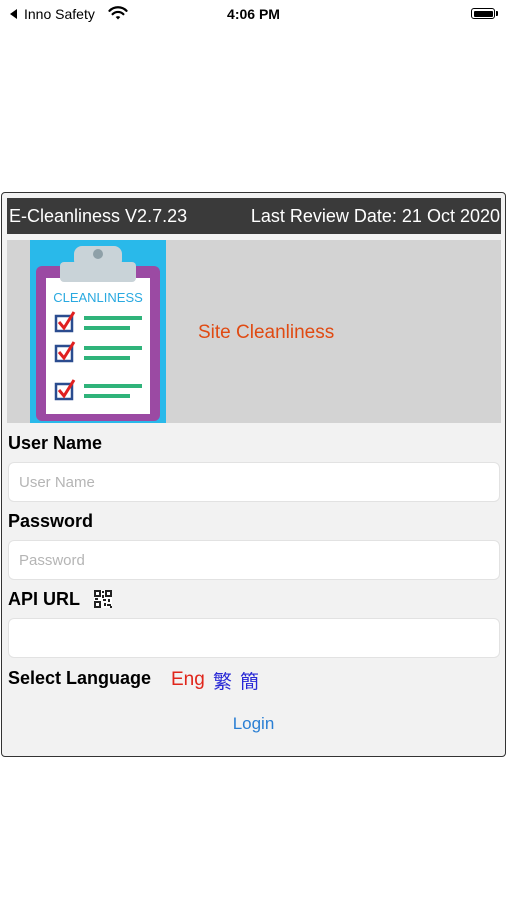  Describe the element at coordinates (188, 680) in the screenshot. I see `language-option-eng: Eng` at that location.